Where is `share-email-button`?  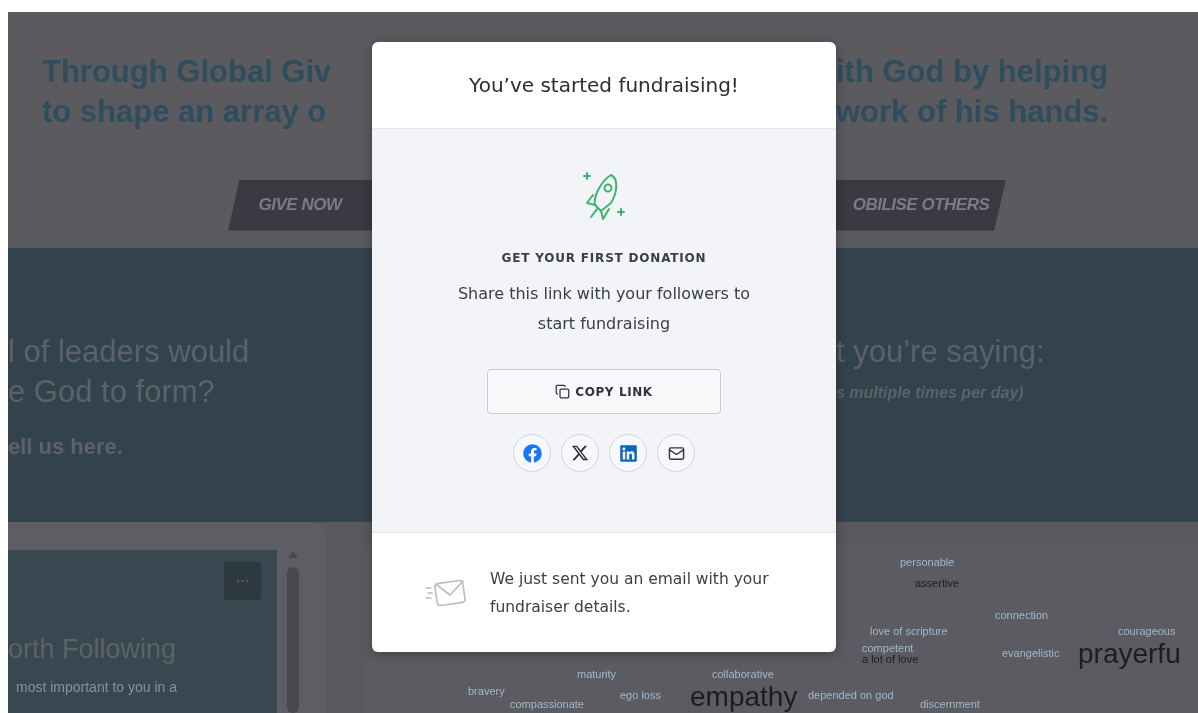
share-email-button is located at coordinates (676, 453).